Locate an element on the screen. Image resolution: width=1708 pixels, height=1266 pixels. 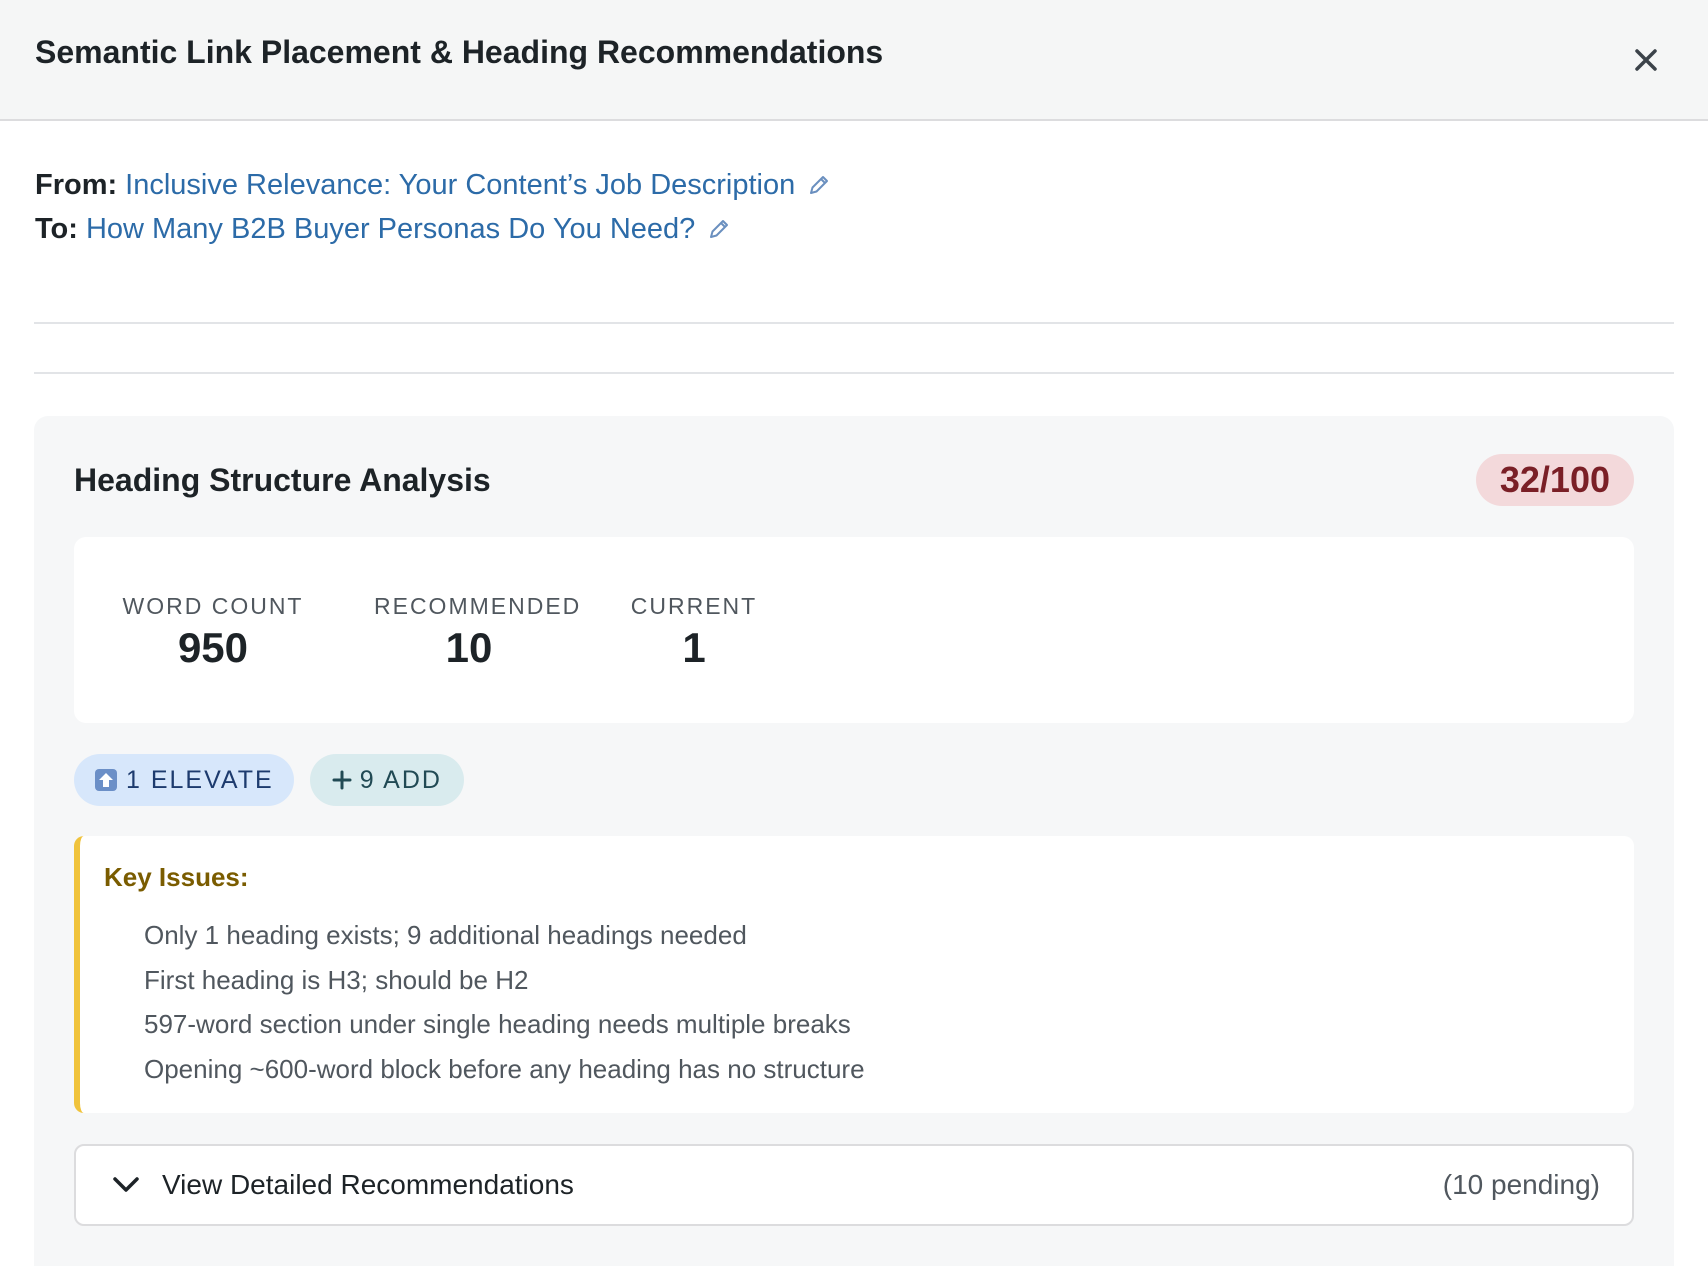
stat-value: 950 is located at coordinates (213, 647).